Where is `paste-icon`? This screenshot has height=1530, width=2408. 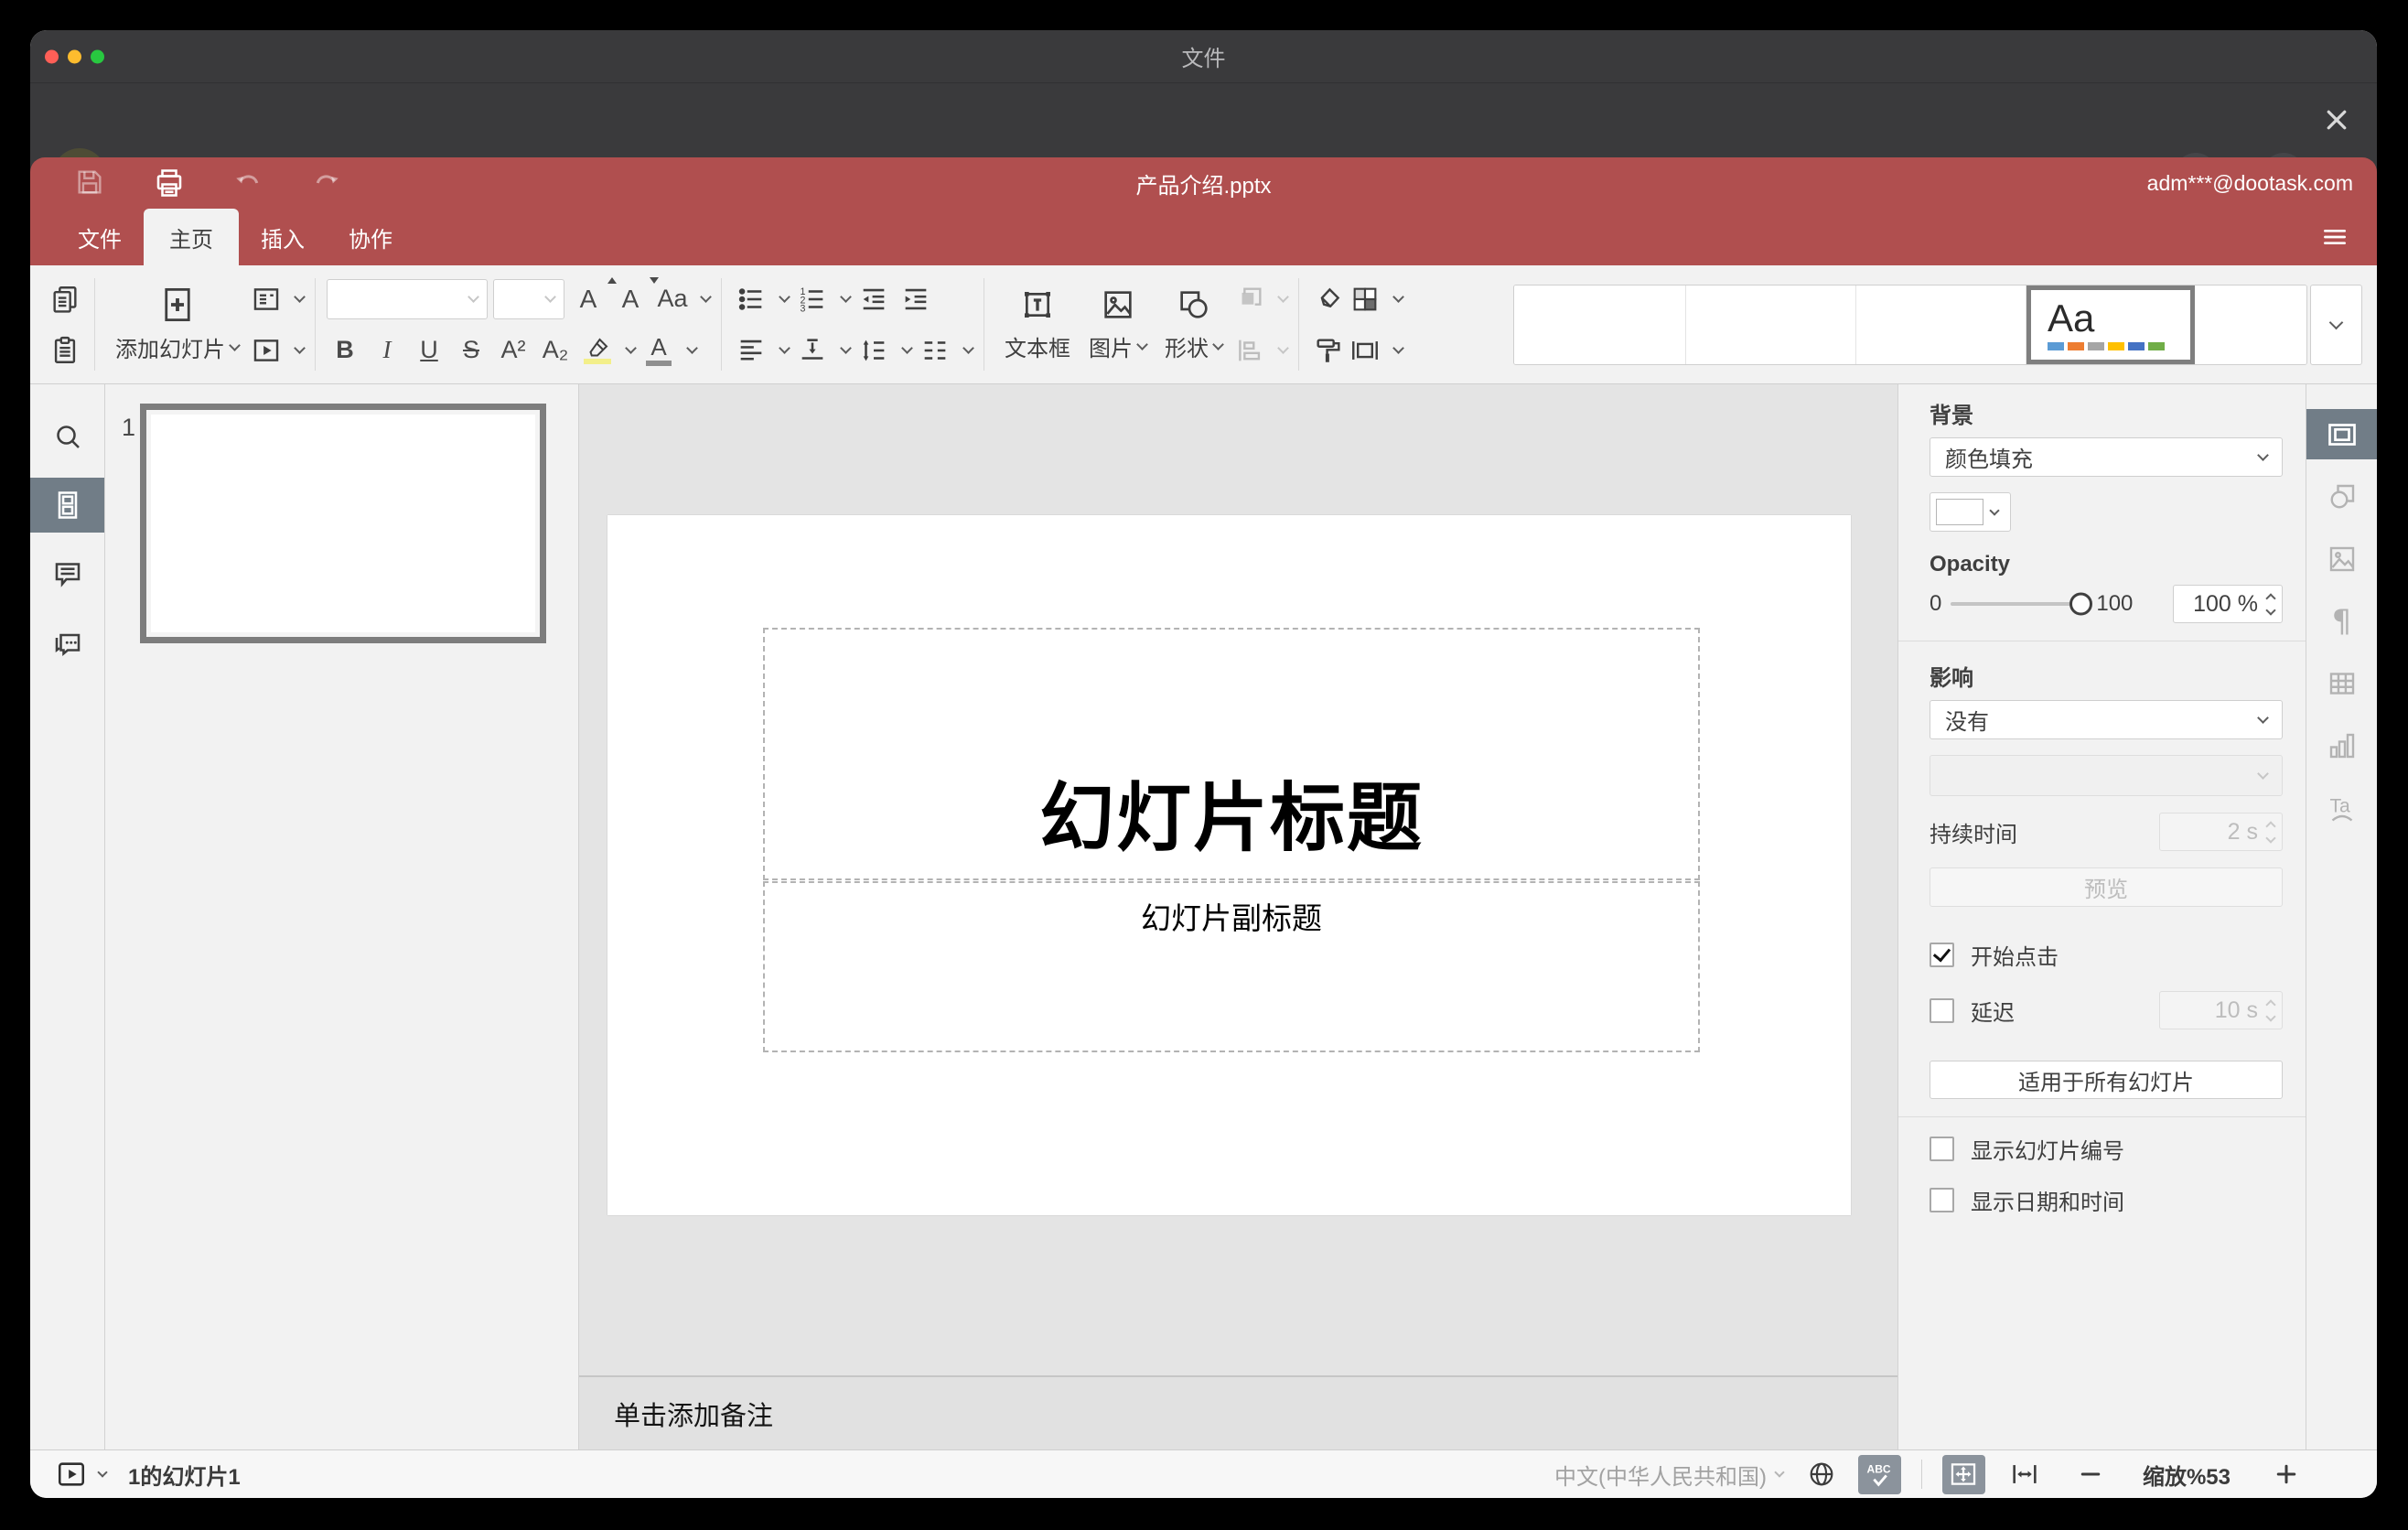
paste-icon is located at coordinates (65, 350).